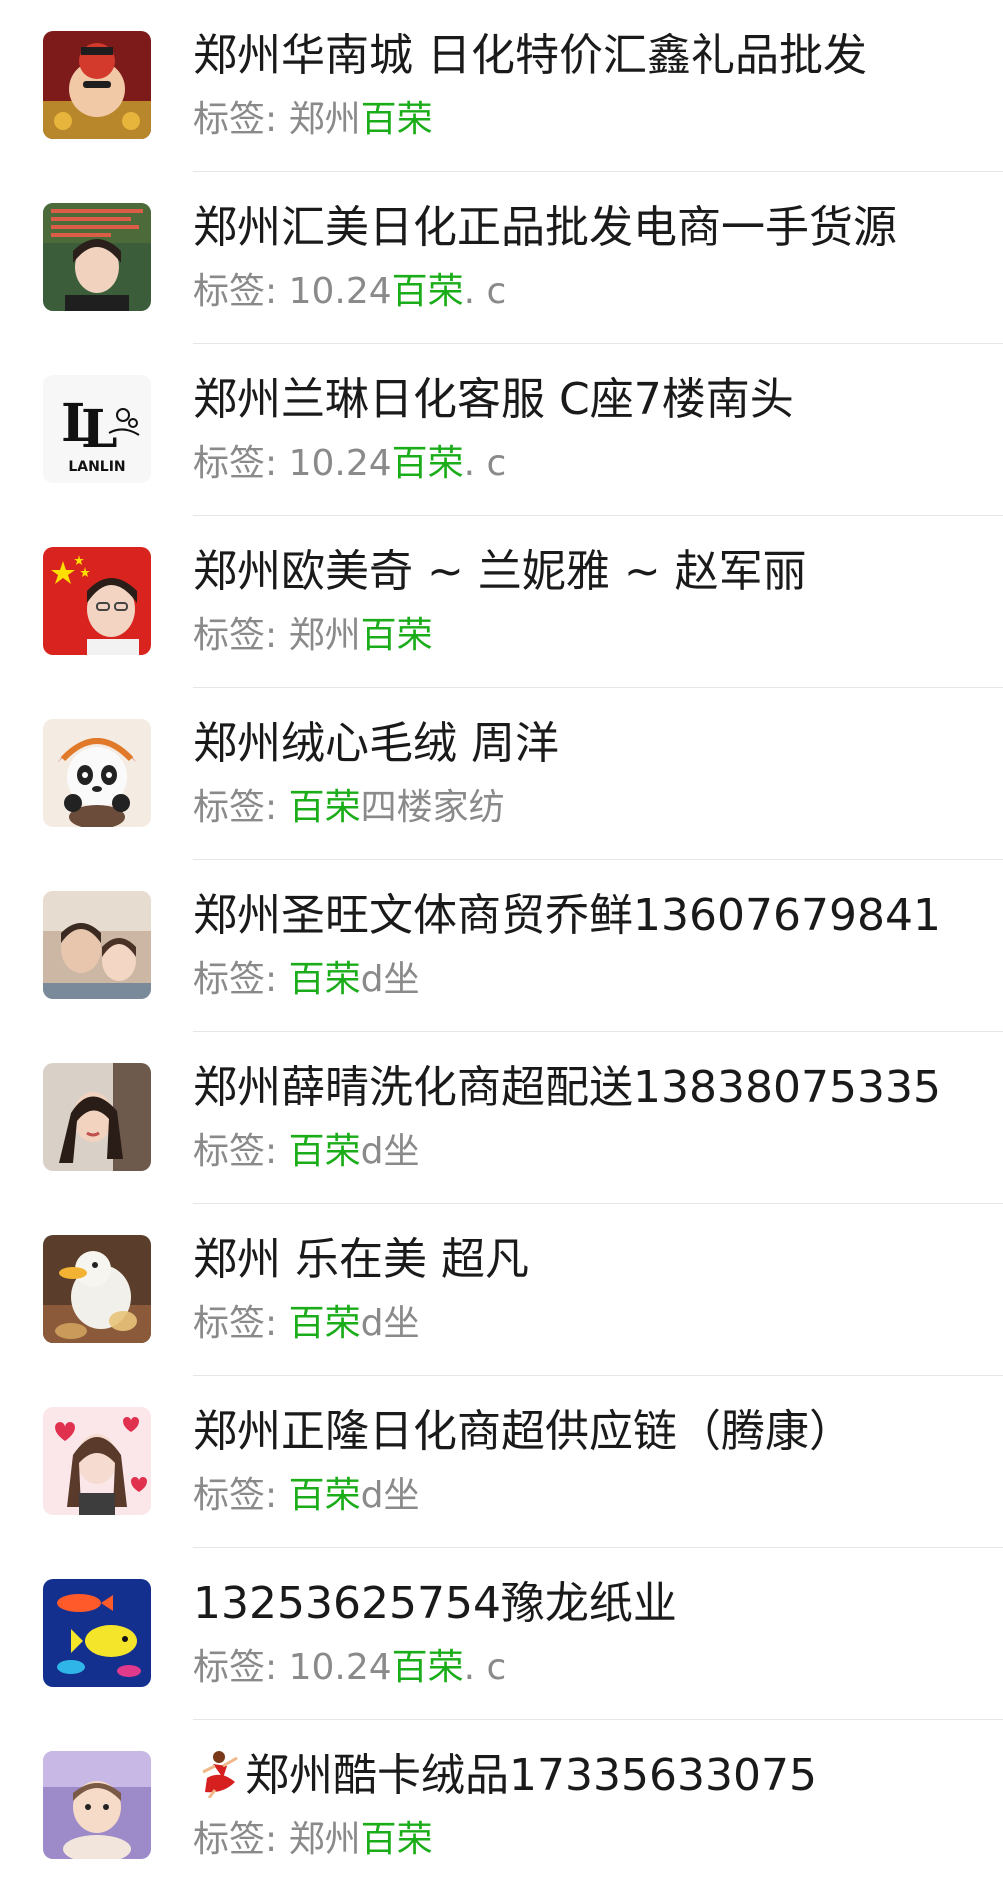 The image size is (1003, 1892). Describe the element at coordinates (220, 1774) in the screenshot. I see `dancer-emoji-icon` at that location.